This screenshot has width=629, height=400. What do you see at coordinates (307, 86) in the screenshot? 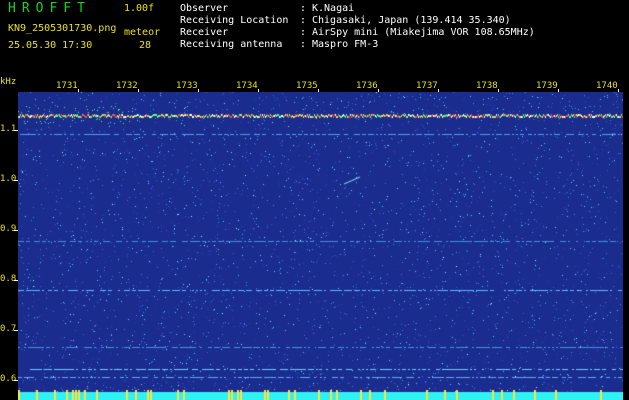
I see `time-tick-1735: 1735` at bounding box center [307, 86].